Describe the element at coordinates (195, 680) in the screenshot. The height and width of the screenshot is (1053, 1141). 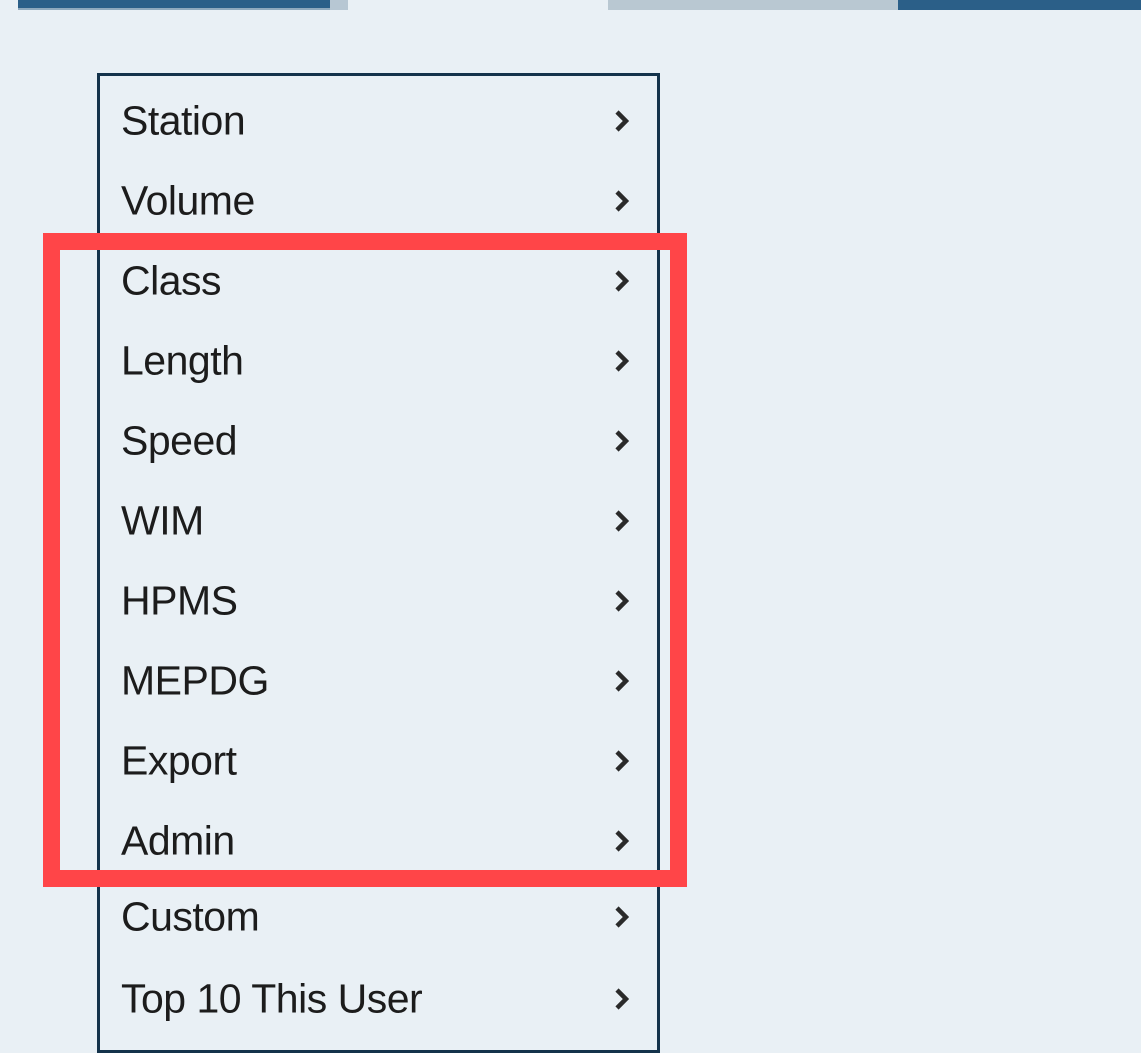
I see `menu-item-label: MEPDG` at that location.